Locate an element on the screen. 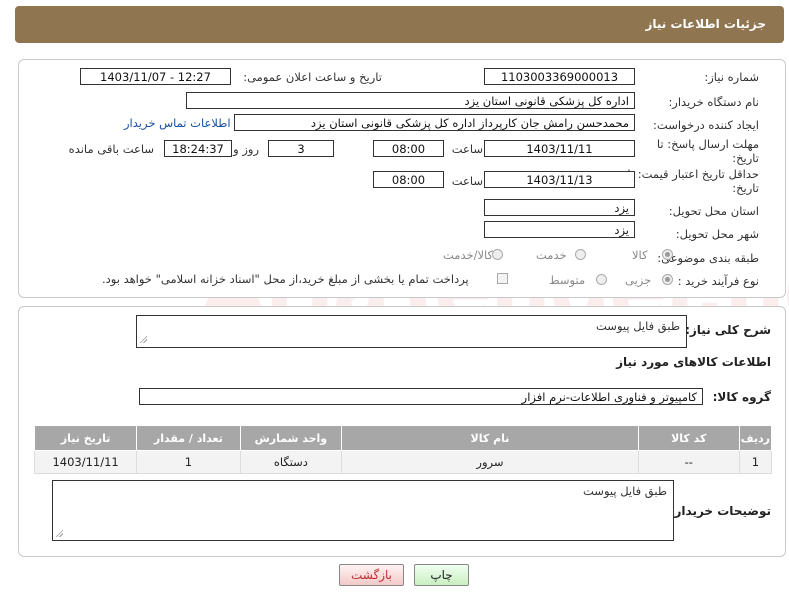  treasury-payment-checkbox is located at coordinates (502, 278).